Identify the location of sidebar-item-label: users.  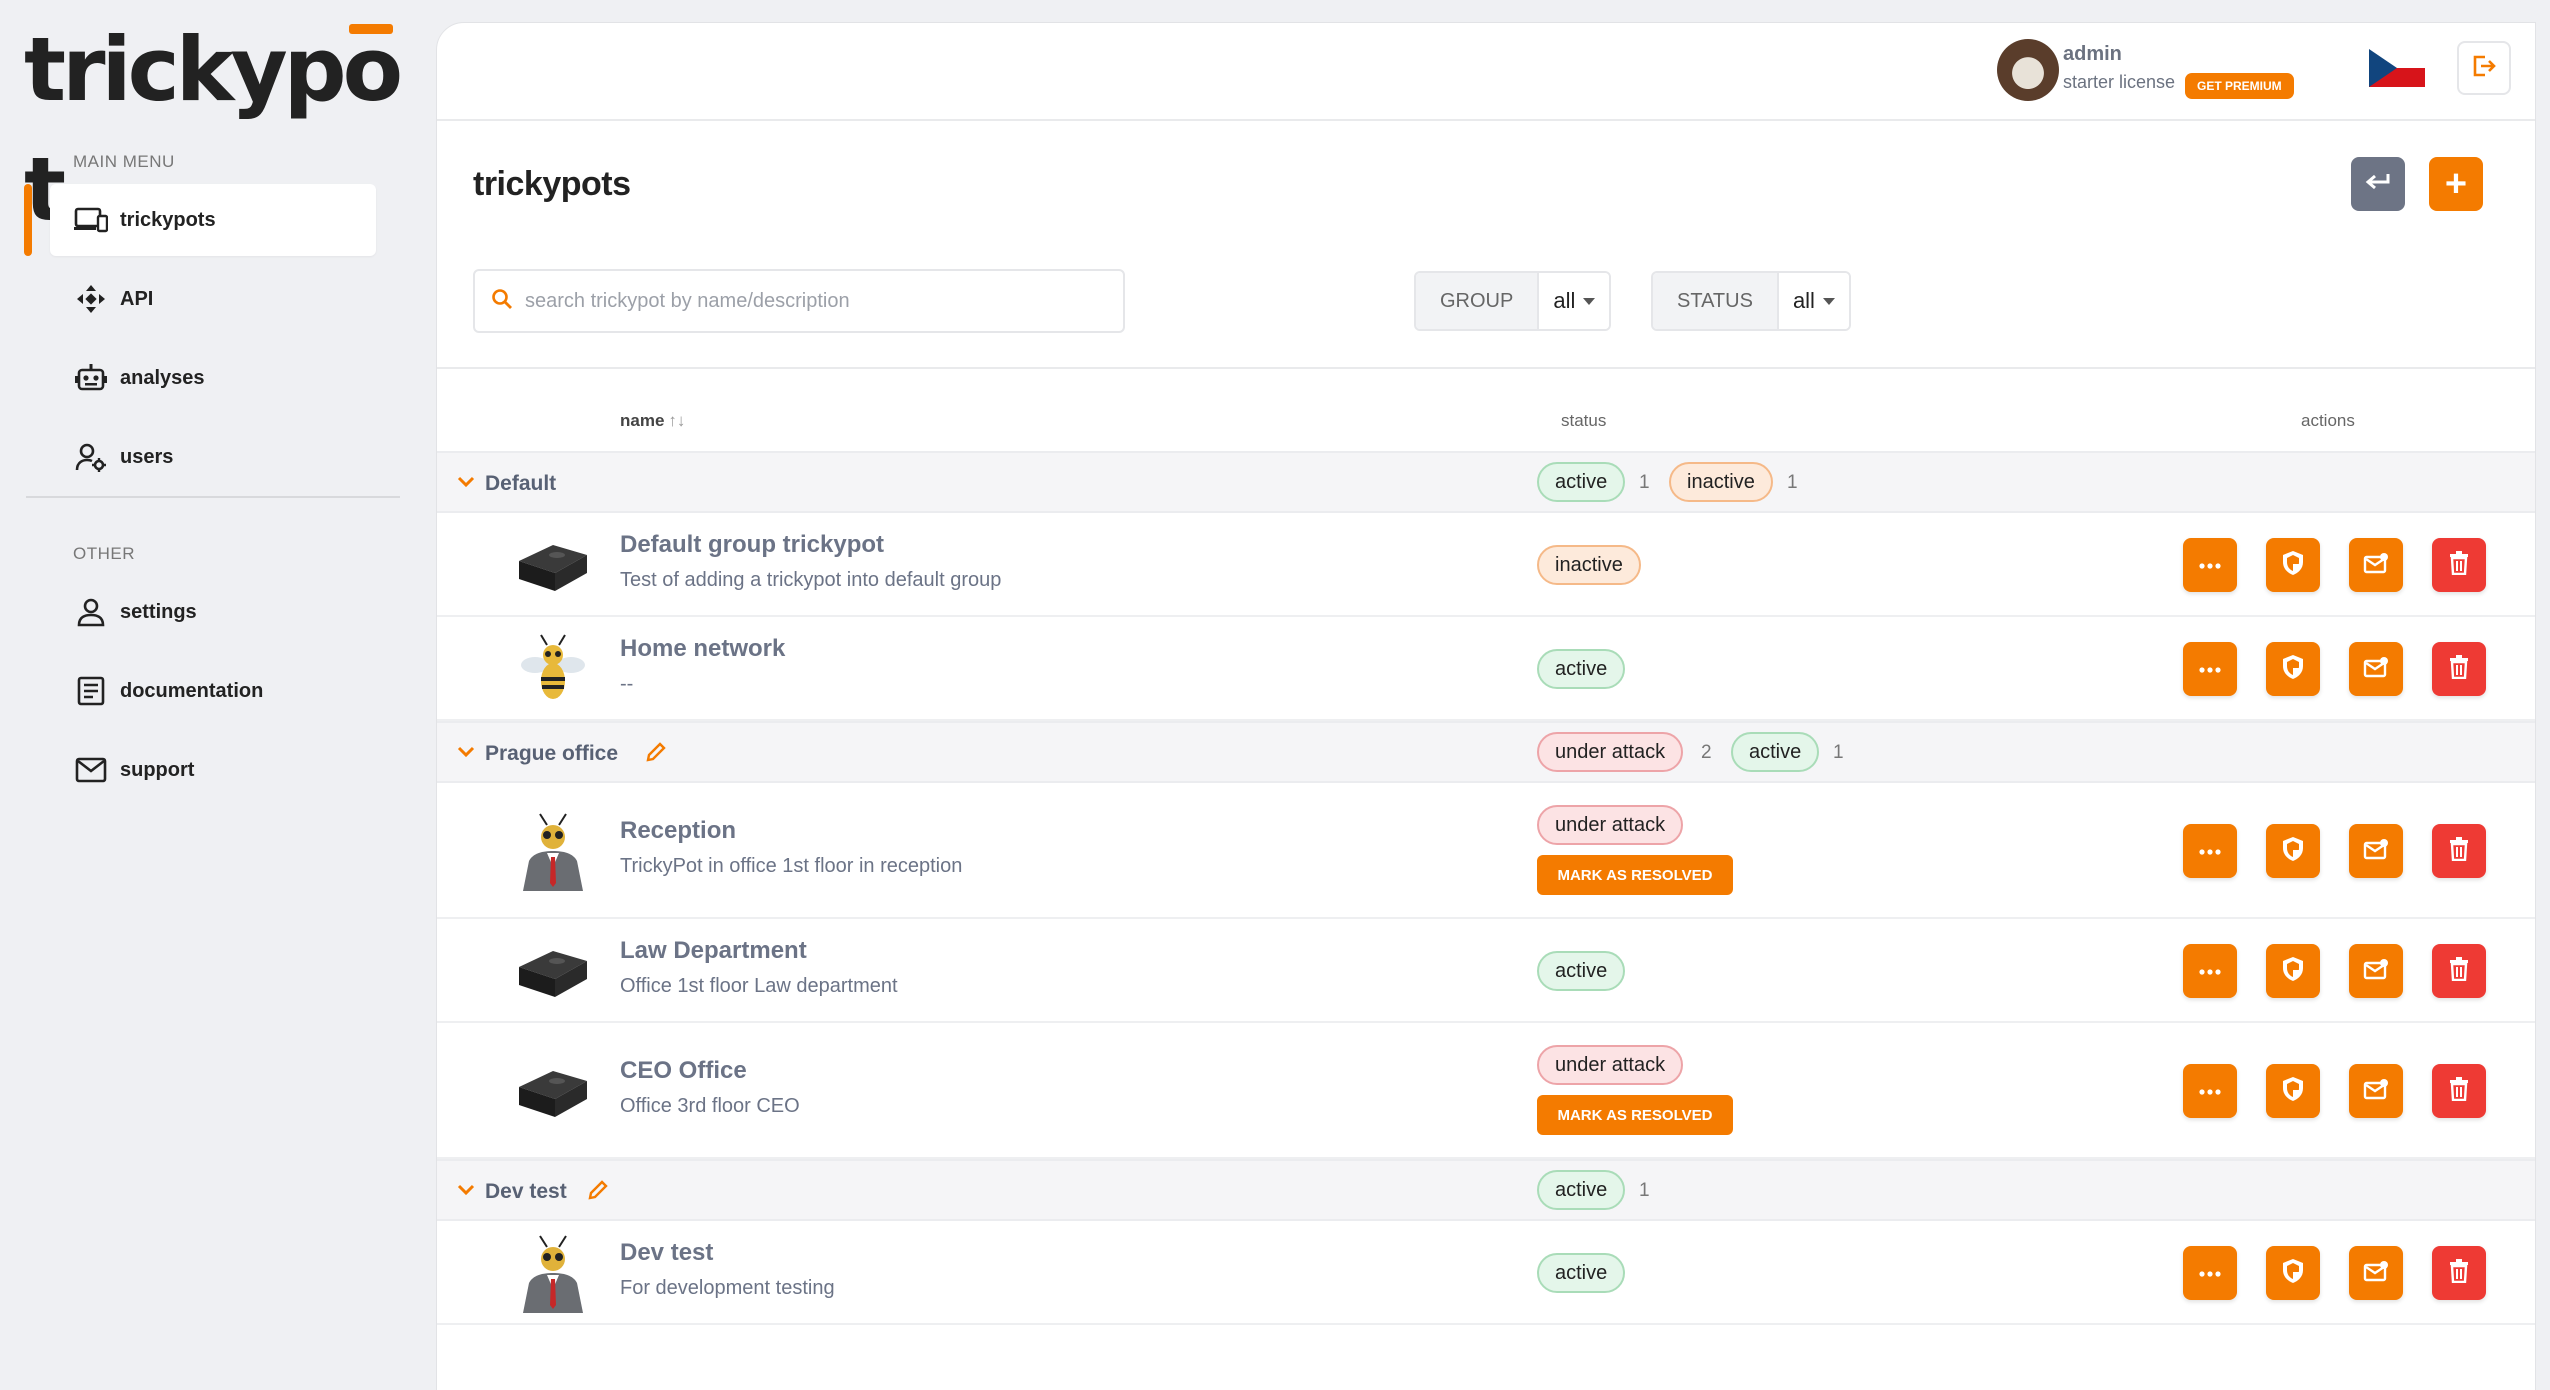
(147, 456).